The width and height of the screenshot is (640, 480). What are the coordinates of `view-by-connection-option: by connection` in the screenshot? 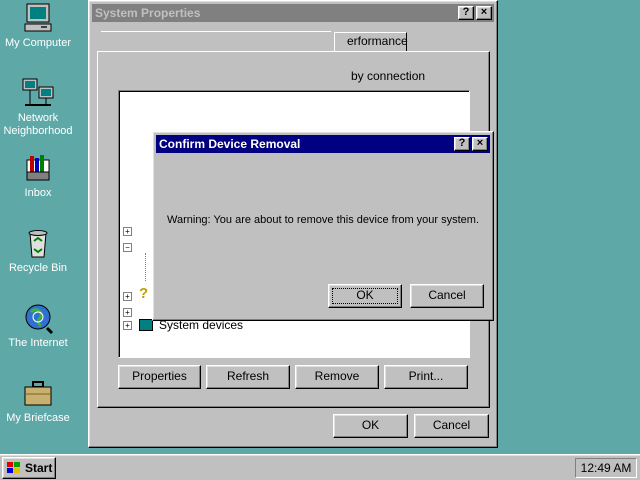 It's located at (388, 76).